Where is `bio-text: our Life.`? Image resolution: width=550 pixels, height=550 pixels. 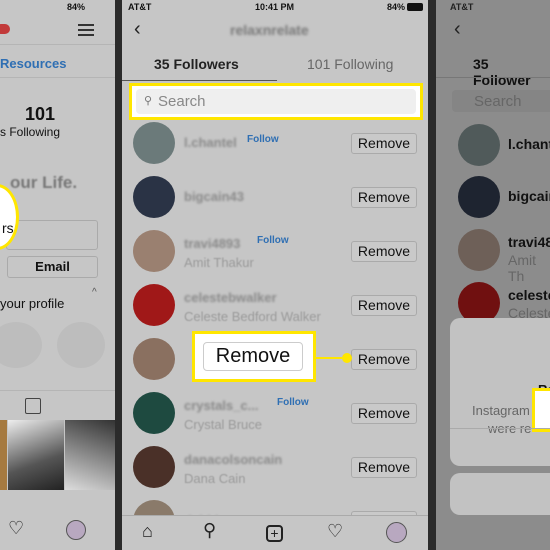 bio-text: our Life. is located at coordinates (44, 182).